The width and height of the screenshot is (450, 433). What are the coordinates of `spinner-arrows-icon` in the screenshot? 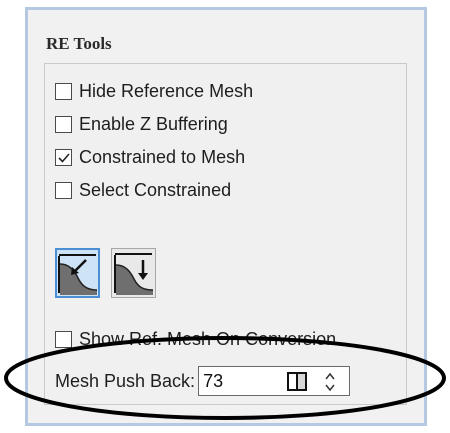 It's located at (330, 382).